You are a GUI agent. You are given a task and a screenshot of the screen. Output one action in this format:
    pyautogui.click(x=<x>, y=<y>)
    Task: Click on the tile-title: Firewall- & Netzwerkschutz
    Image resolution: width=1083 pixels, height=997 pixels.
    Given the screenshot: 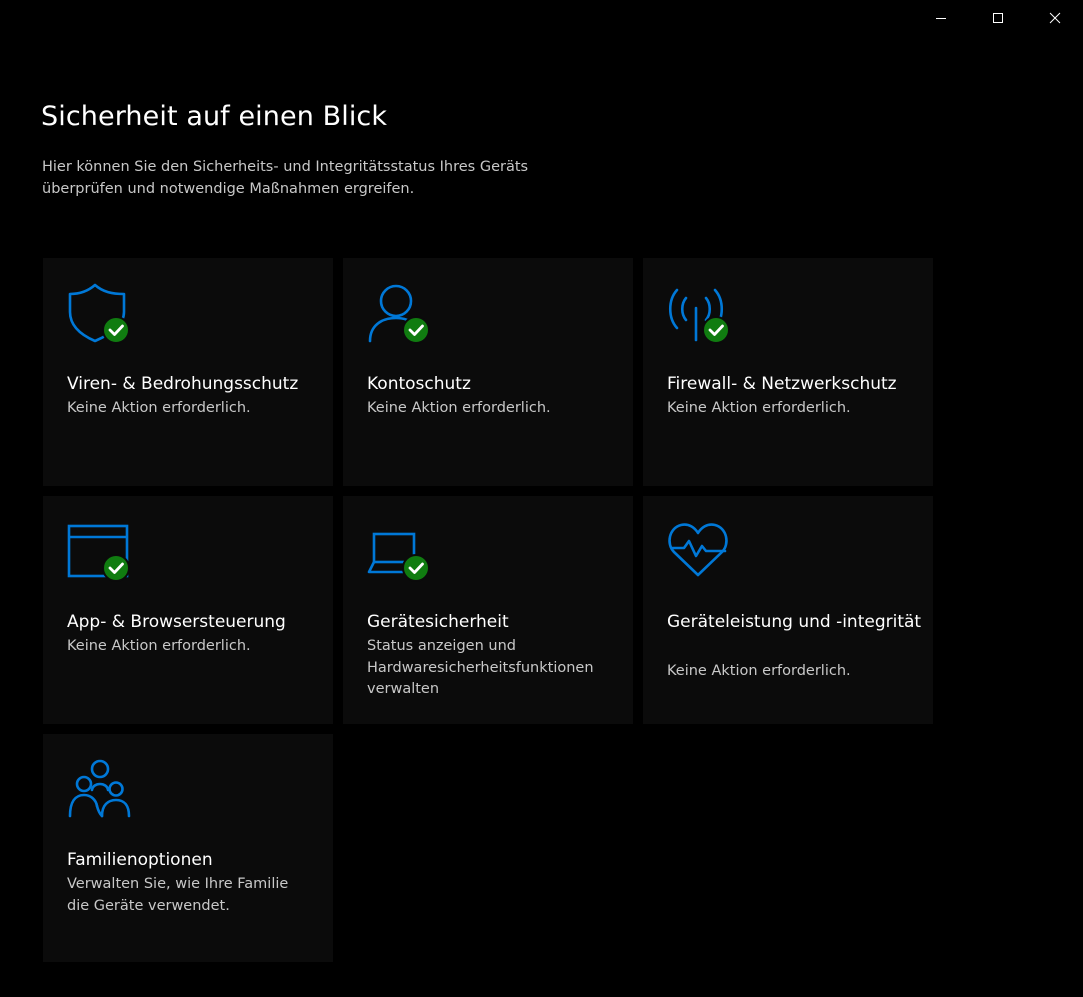 What is the action you would take?
    pyautogui.click(x=782, y=384)
    